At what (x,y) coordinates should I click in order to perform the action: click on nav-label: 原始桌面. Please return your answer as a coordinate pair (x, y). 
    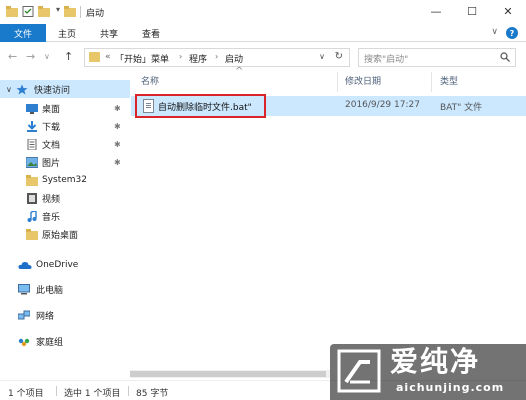
    Looking at the image, I should click on (60, 235).